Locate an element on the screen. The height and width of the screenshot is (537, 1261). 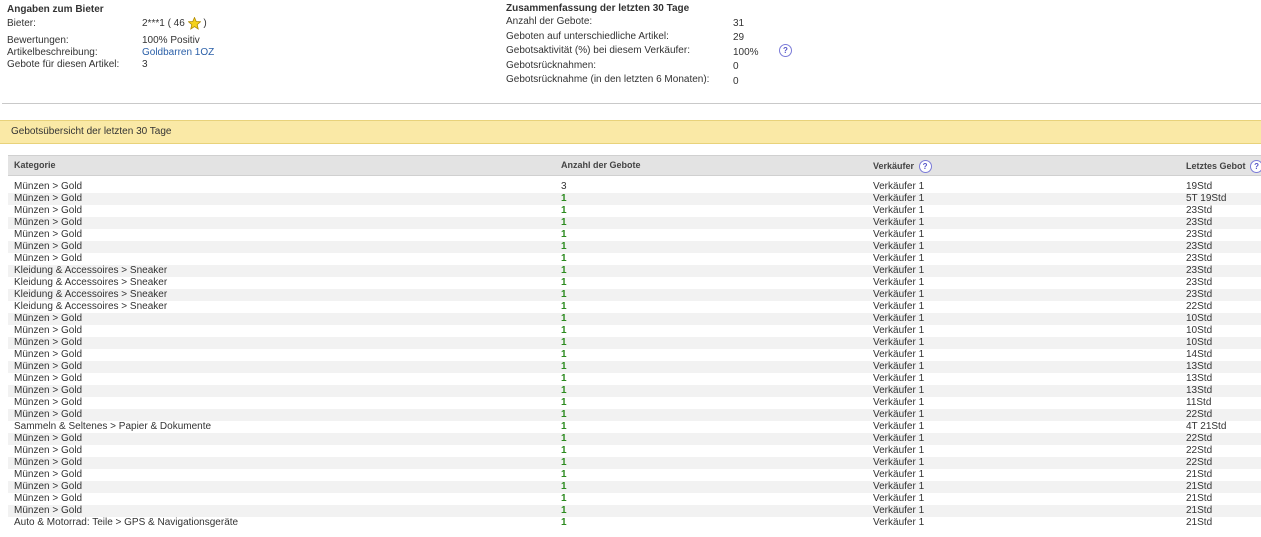
ratings-label: Bewertungen: is located at coordinates (38, 40).